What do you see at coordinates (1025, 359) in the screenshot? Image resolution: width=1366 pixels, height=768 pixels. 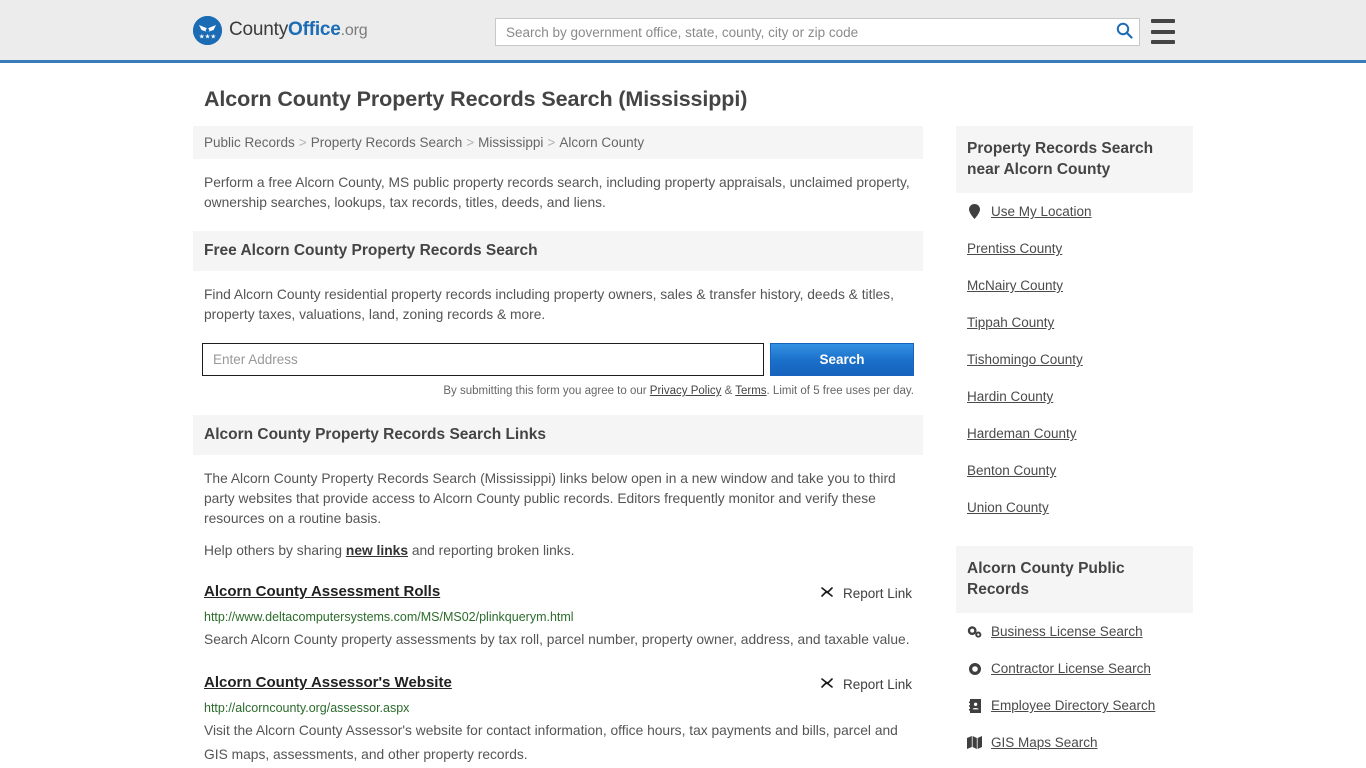 I see `sidebar-link: Tishomingo County` at bounding box center [1025, 359].